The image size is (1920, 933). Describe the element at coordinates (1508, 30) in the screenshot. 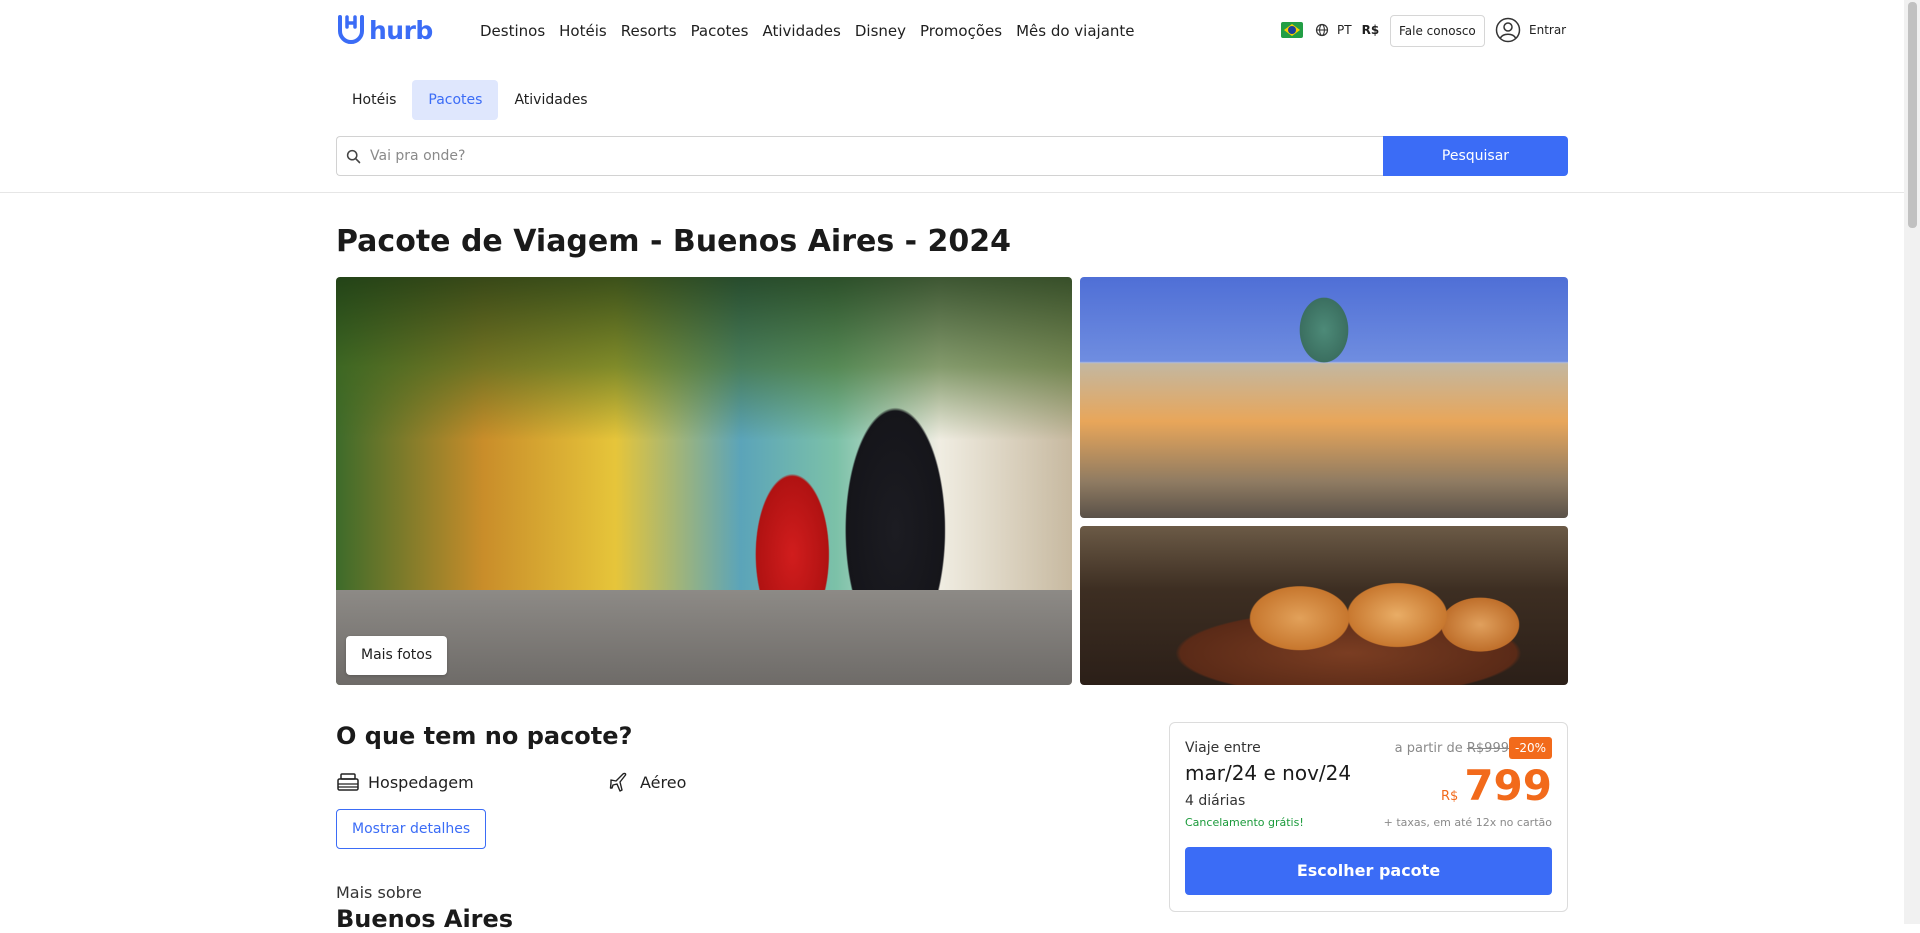

I see `user-icon` at that location.